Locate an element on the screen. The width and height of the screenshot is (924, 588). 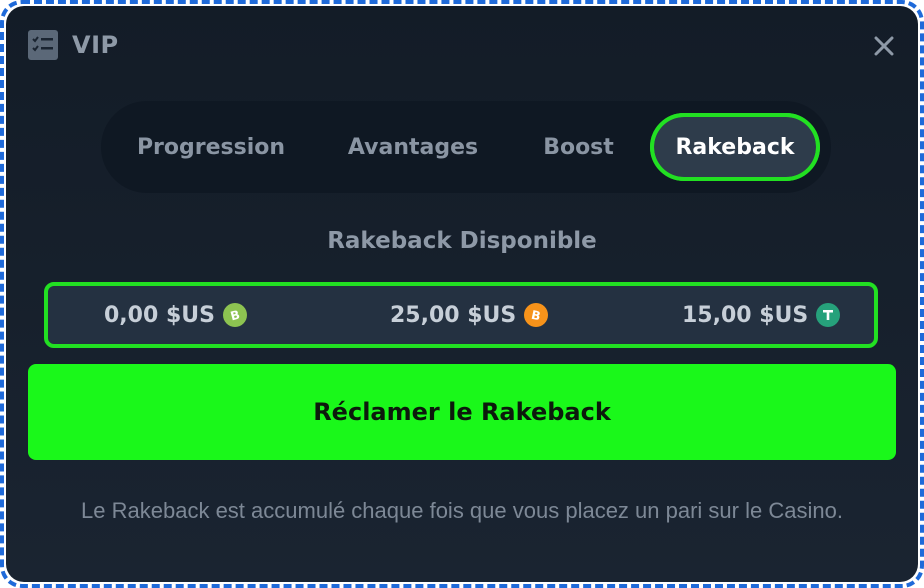
balance-amount: 0,00 $US is located at coordinates (159, 315).